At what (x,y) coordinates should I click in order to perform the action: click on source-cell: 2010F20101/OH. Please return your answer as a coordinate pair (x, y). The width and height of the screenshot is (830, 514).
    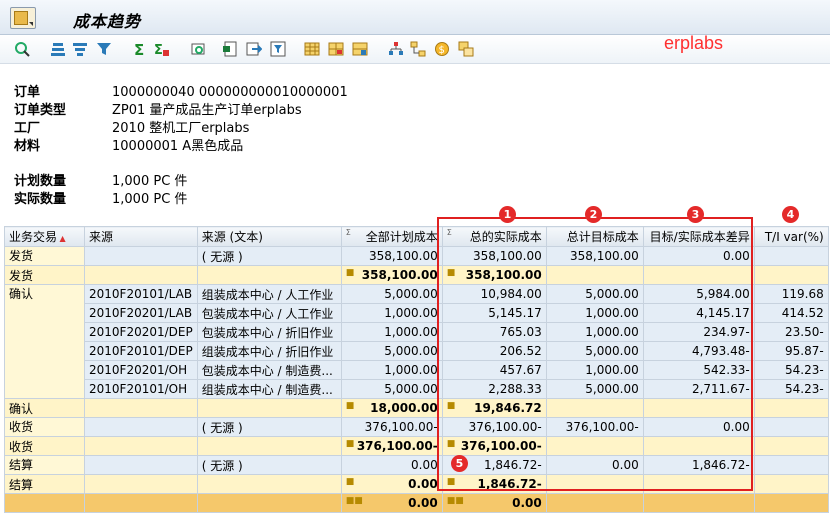
    Looking at the image, I should click on (141, 389).